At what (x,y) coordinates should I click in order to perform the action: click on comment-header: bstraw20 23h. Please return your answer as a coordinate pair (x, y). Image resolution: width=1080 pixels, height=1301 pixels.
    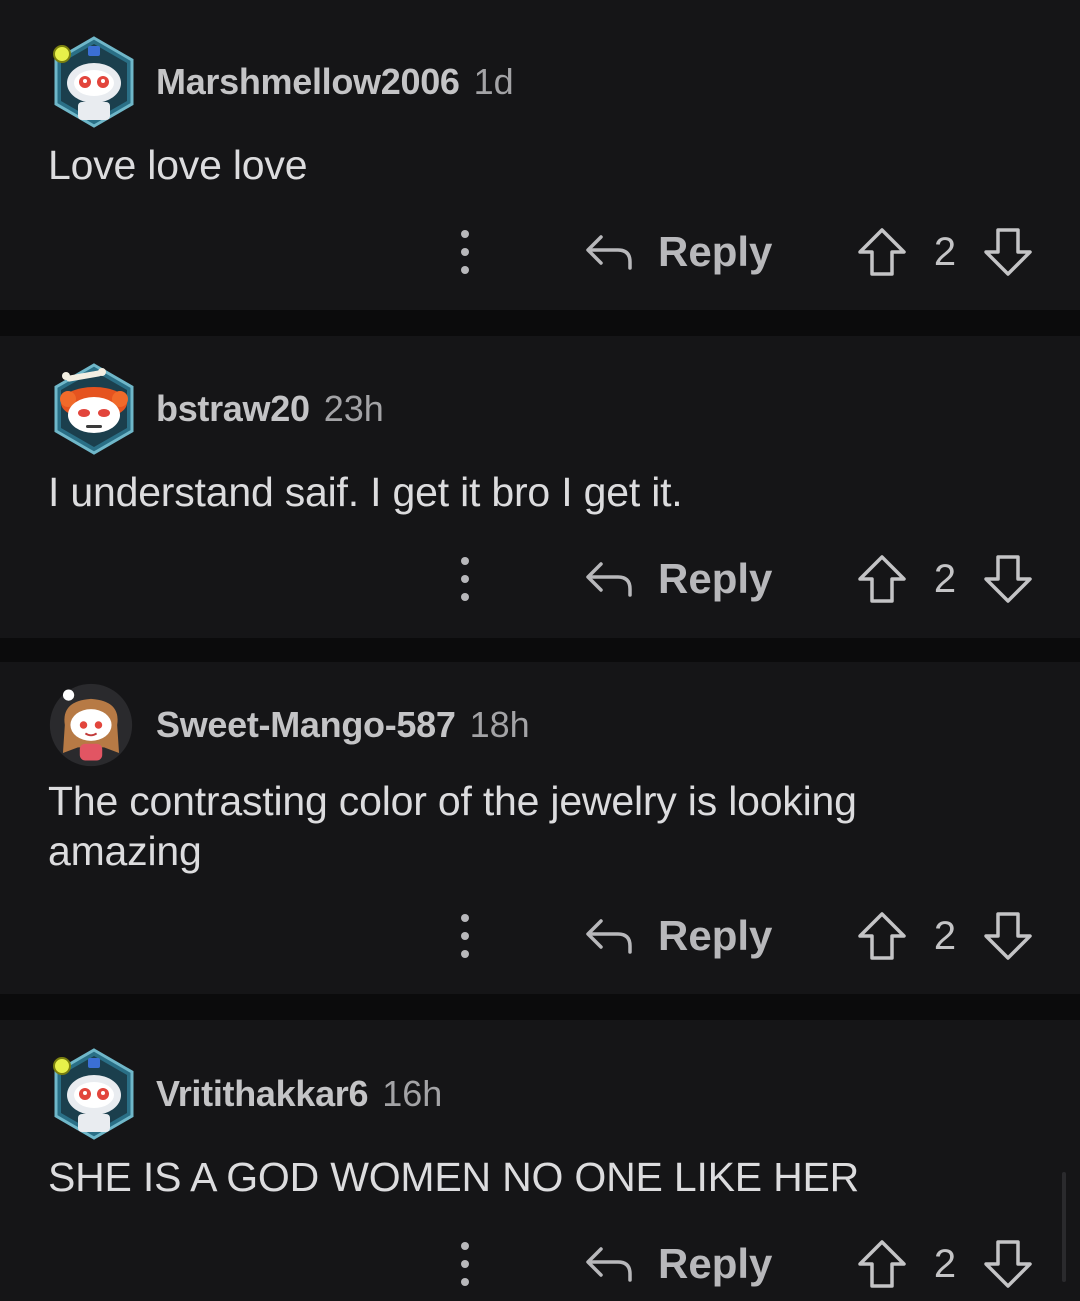
    Looking at the image, I should click on (216, 409).